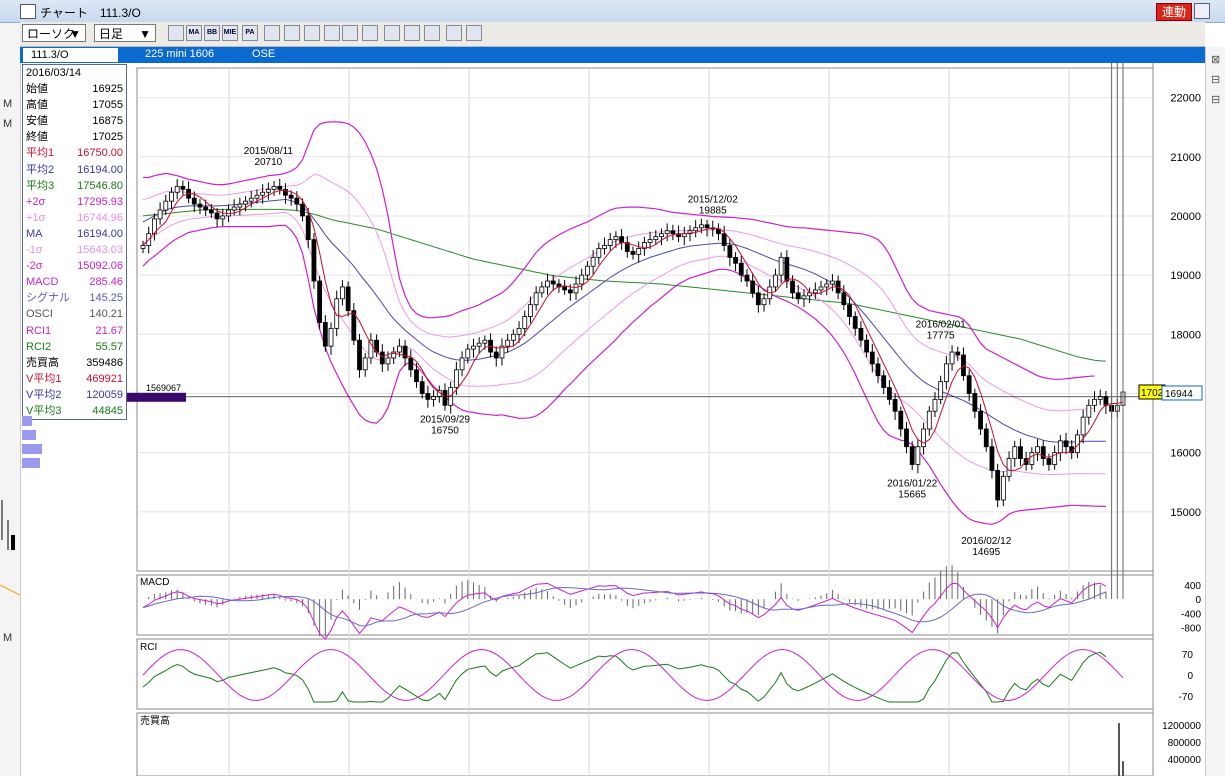 This screenshot has height=776, width=1225. What do you see at coordinates (74, 266) in the screenshot?
I see `info-row: -2σ 15092.06` at bounding box center [74, 266].